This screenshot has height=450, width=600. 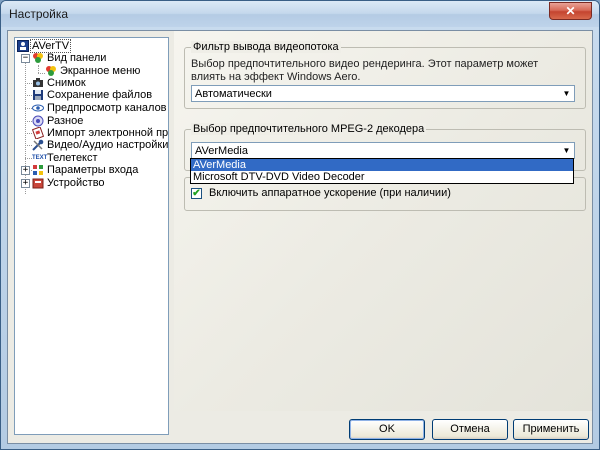 I want to click on teletext-icon: TEXT, so click(x=40, y=158).